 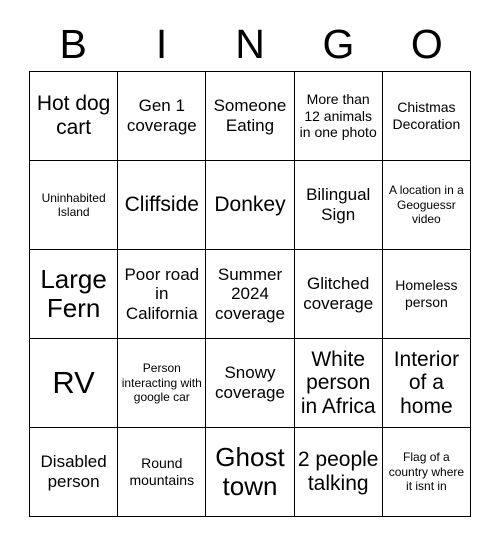 I want to click on bingo-cell-label: Cliffside, so click(x=161, y=205).